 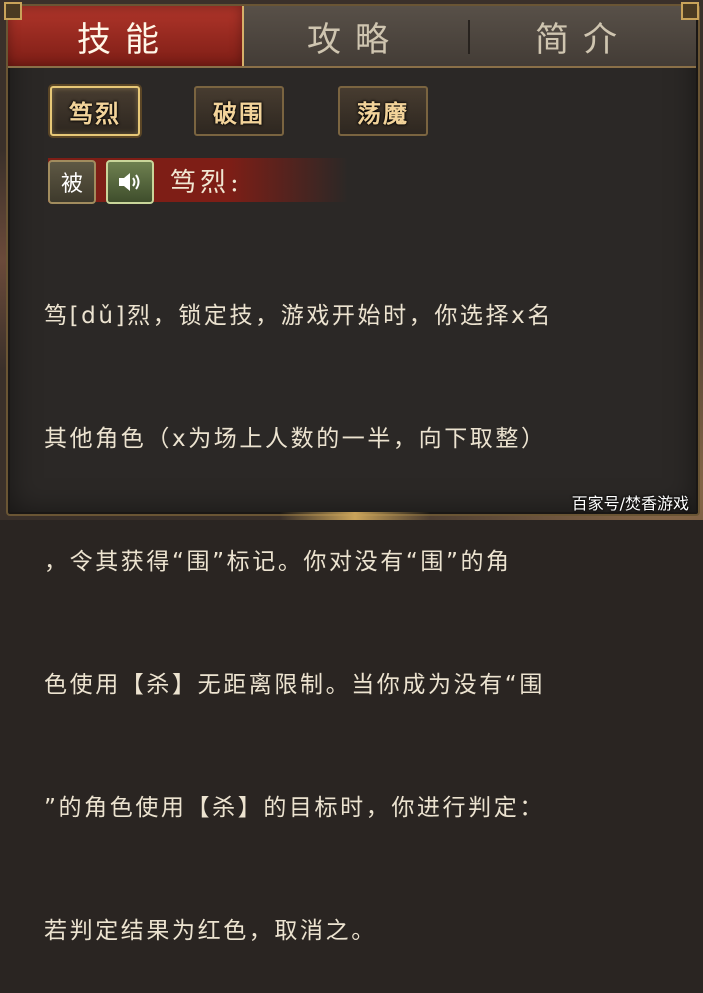 I want to click on speaker-icon, so click(x=130, y=182).